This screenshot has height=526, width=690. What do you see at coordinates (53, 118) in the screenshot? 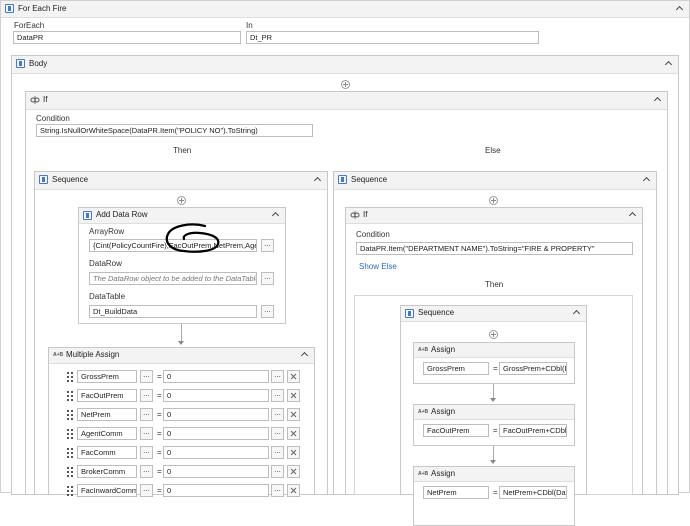
I see `condition-label: Condition` at bounding box center [53, 118].